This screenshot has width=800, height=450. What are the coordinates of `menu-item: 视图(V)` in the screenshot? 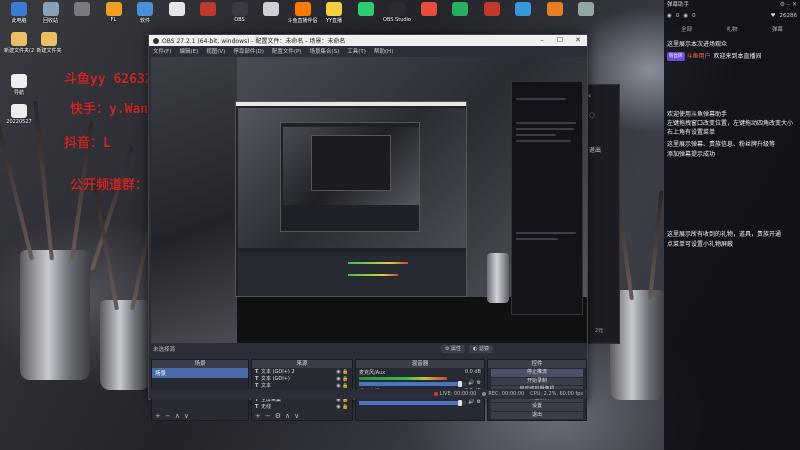 It's located at (215, 51).